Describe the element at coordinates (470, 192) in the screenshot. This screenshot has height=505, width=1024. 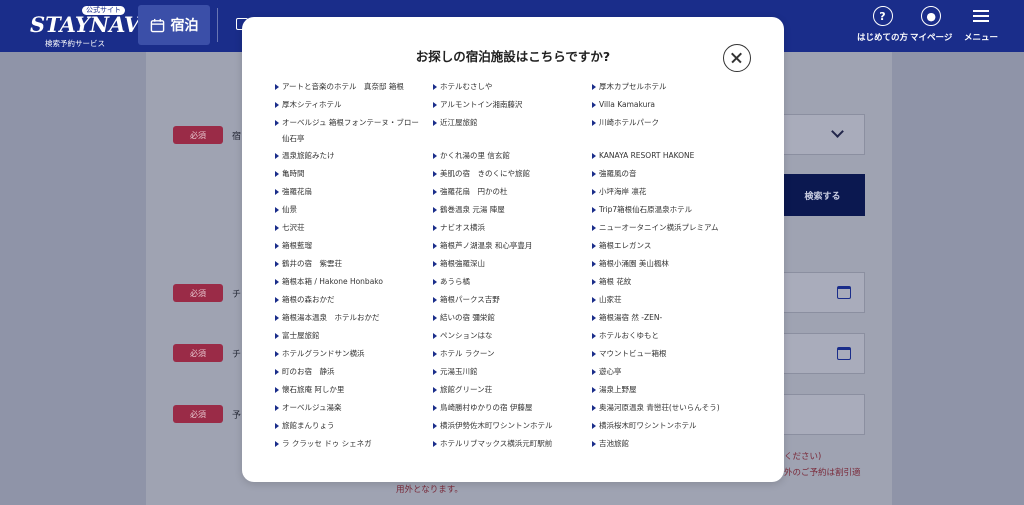
I see `hotel-link: 強羅花扇 円かの杜` at that location.